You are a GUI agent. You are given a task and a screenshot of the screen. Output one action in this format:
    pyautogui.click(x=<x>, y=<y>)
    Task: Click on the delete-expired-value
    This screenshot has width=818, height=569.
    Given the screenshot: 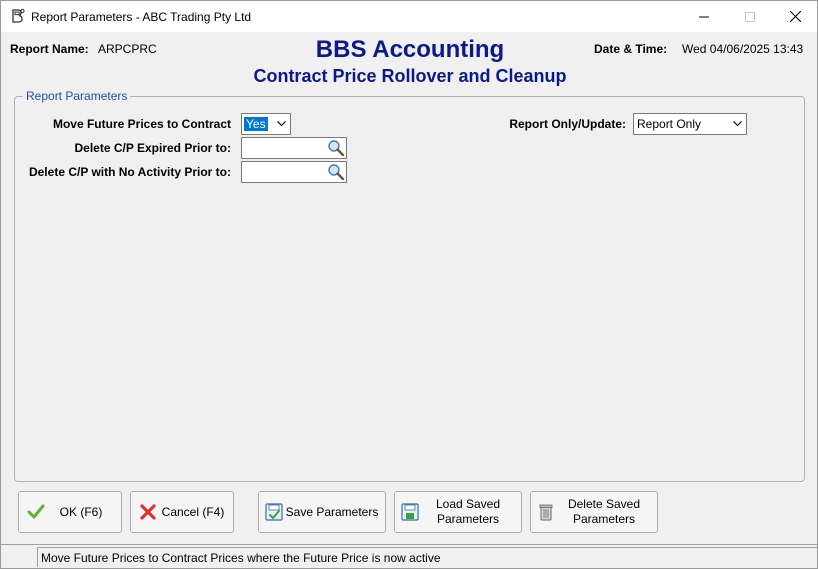 What is the action you would take?
    pyautogui.click(x=243, y=145)
    